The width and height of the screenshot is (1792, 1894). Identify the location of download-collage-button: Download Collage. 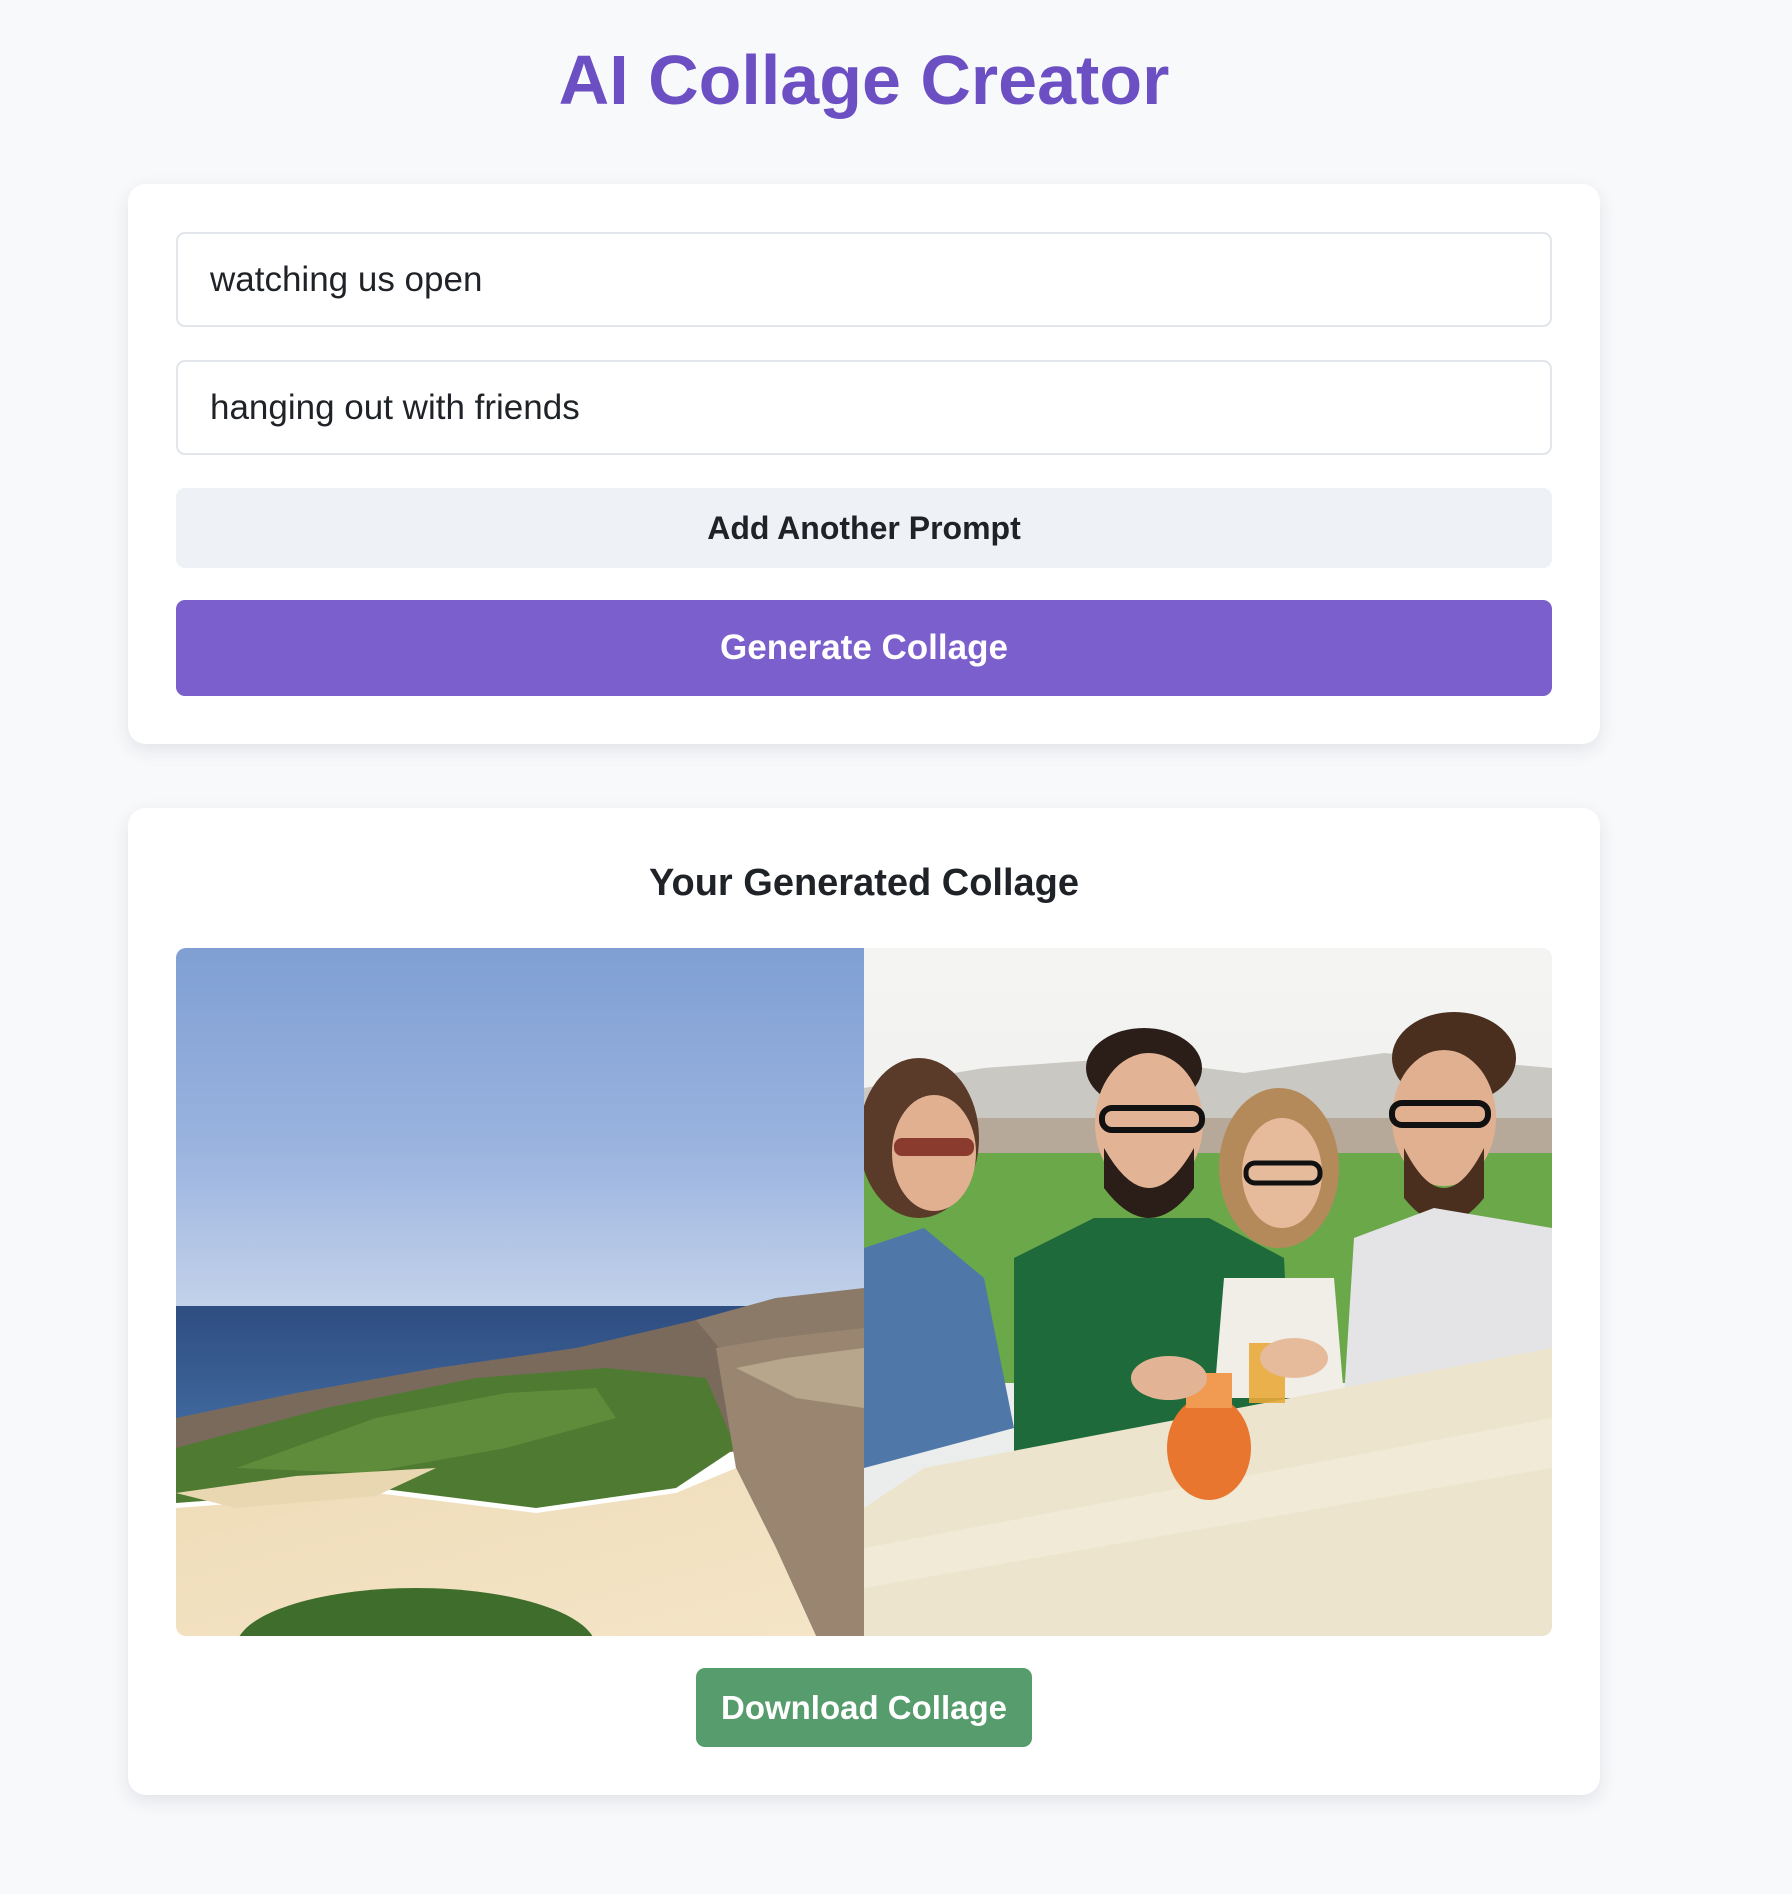
(864, 1707).